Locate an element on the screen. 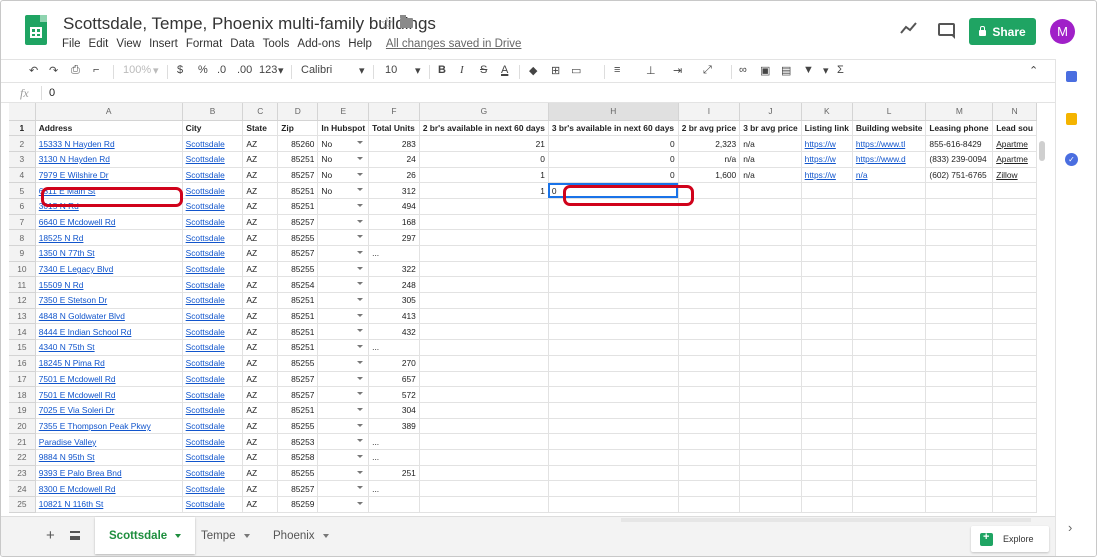 Image resolution: width=1097 pixels, height=557 pixels. column-header-d: D is located at coordinates (298, 112).